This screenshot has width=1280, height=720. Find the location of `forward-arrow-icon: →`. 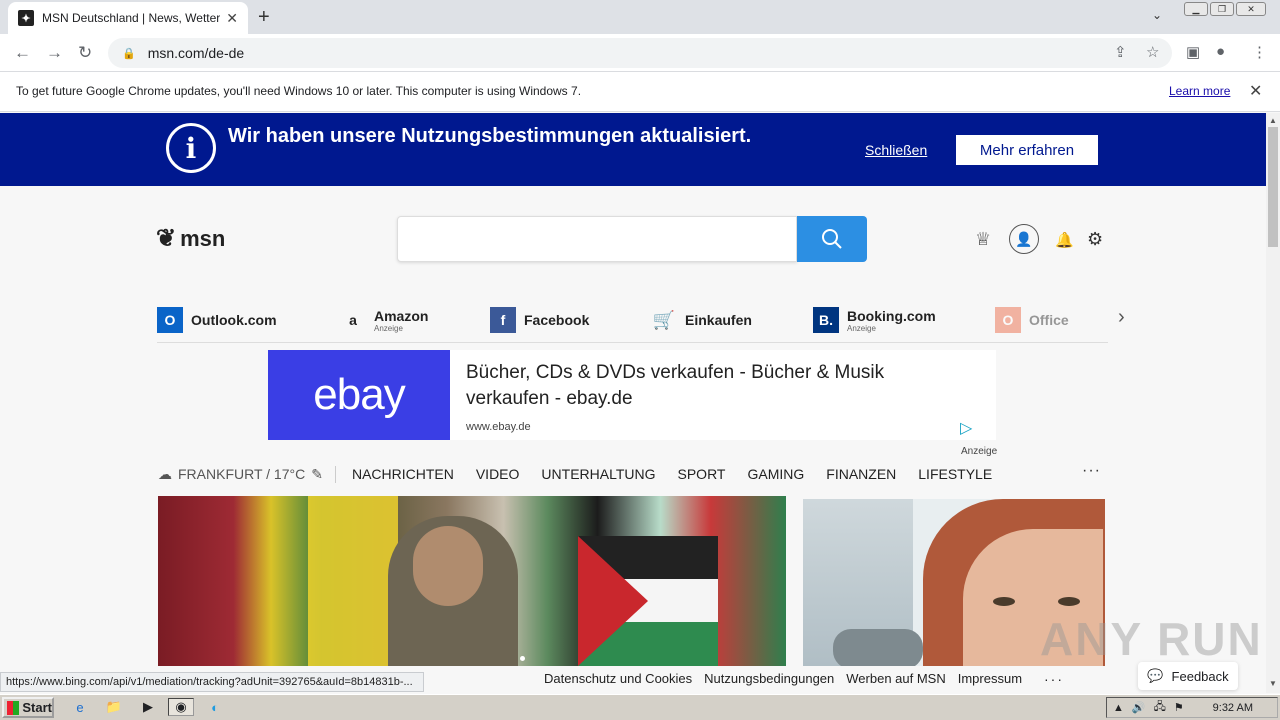

forward-arrow-icon: → is located at coordinates (54, 53).